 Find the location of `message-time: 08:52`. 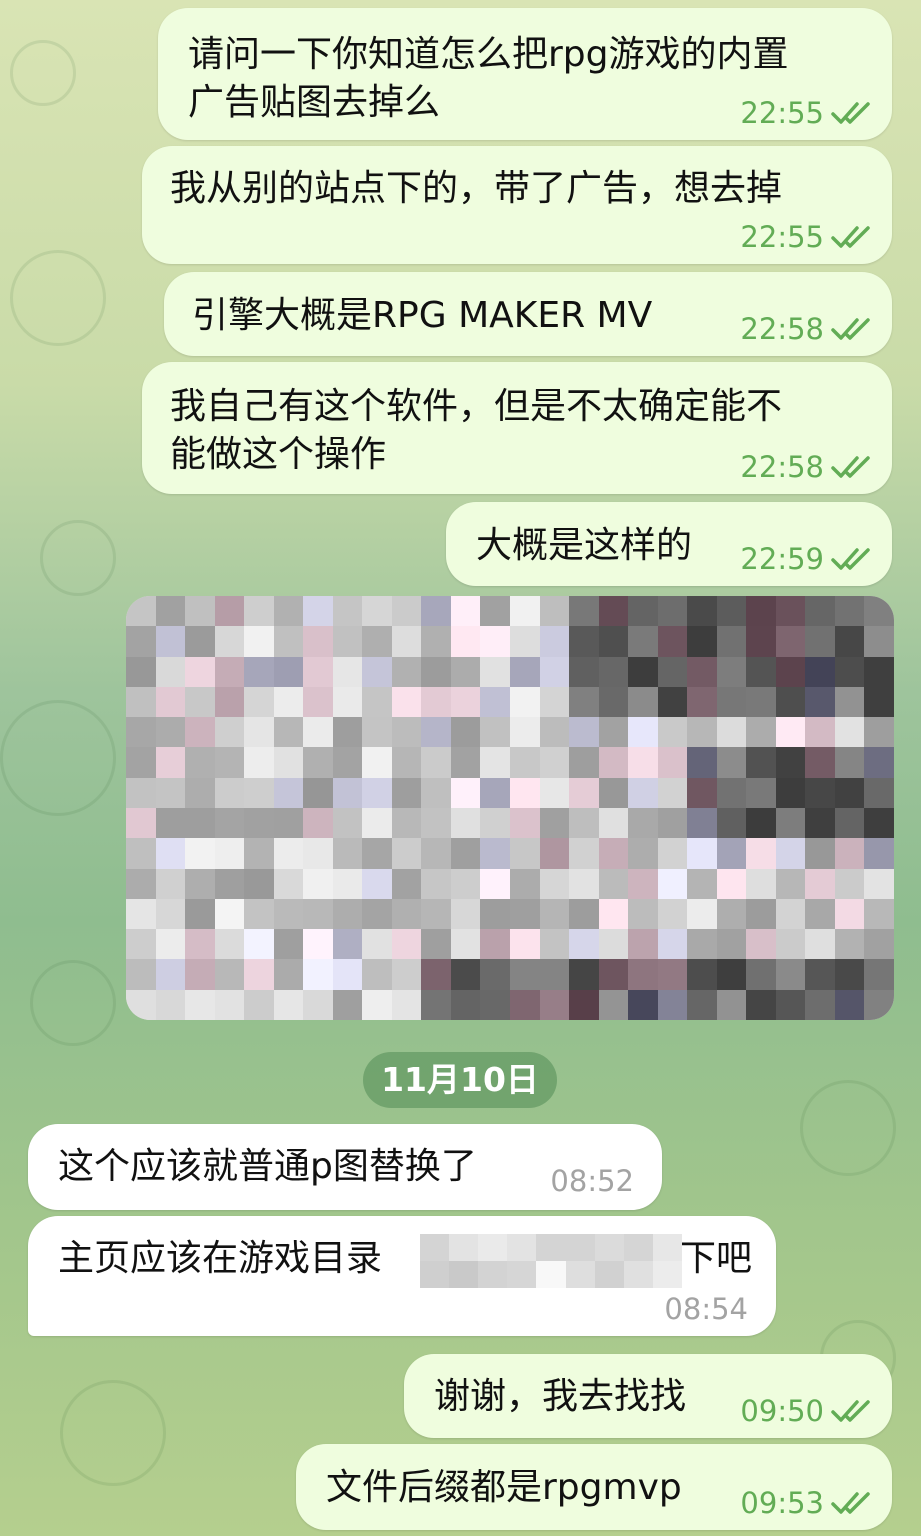

message-time: 08:52 is located at coordinates (592, 1181).